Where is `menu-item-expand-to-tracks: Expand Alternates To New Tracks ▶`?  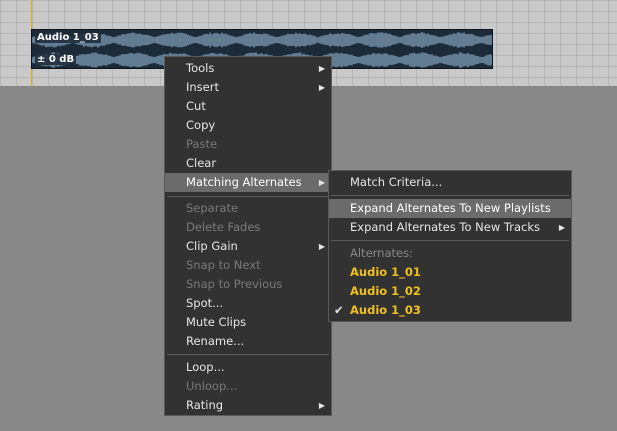 menu-item-expand-to-tracks: Expand Alternates To New Tracks ▶ is located at coordinates (450, 227).